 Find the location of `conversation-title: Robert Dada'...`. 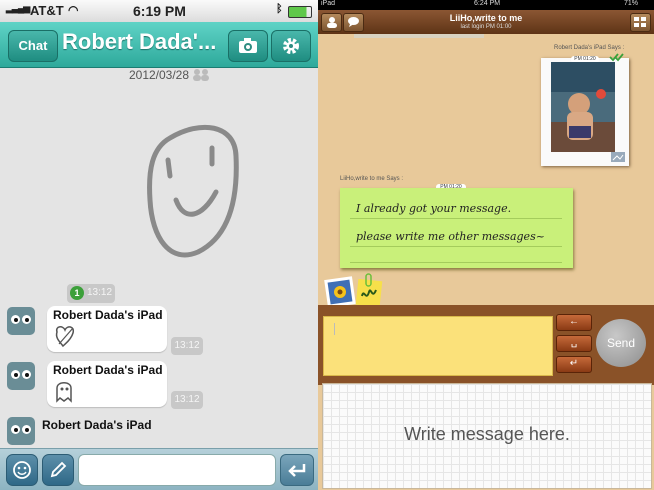

conversation-title: Robert Dada'... is located at coordinates (139, 41).